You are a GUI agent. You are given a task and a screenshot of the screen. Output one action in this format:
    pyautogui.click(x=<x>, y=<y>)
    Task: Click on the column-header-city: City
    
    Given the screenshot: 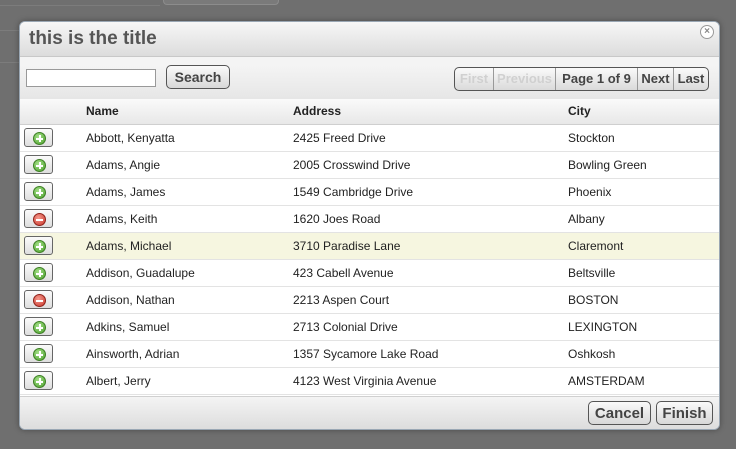 What is the action you would take?
    pyautogui.click(x=579, y=111)
    